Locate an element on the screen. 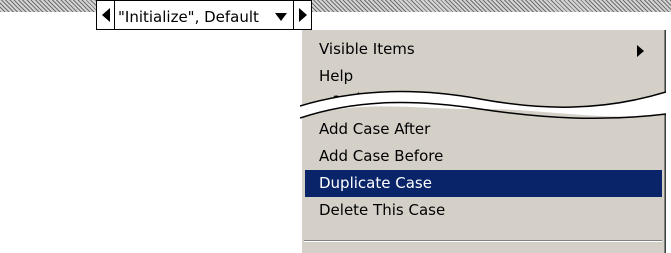 The image size is (671, 253). menu-item-label: Duplicate Case is located at coordinates (375, 183).